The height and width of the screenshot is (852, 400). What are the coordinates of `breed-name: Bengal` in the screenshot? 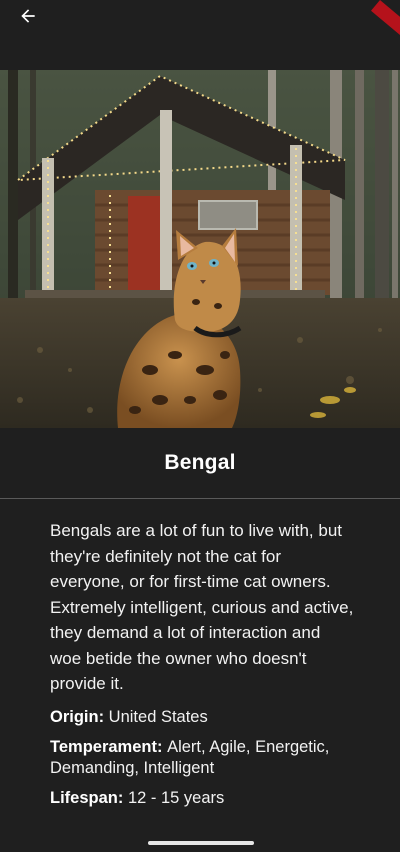 It's located at (200, 462).